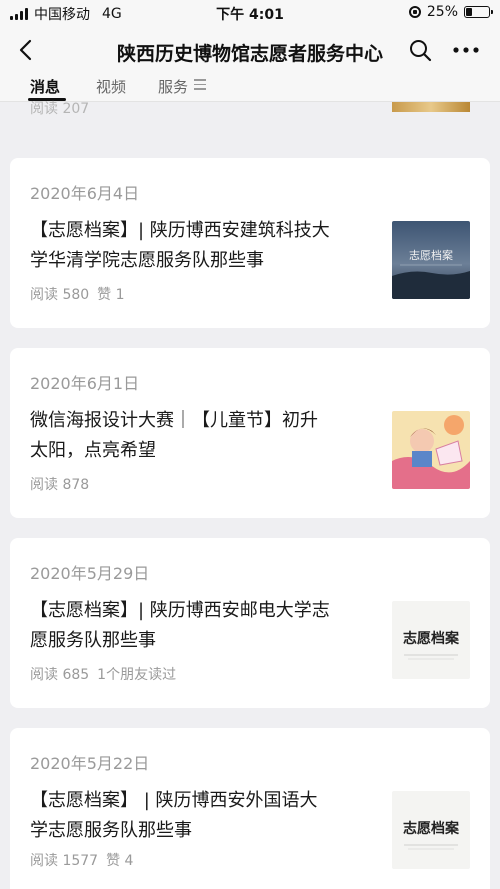 This screenshot has height=889, width=500. Describe the element at coordinates (205, 246) in the screenshot. I see `article-title: 【志愿档案】| 陕历博西安建筑科技大 学华清学院志愿服务队那些事` at that location.